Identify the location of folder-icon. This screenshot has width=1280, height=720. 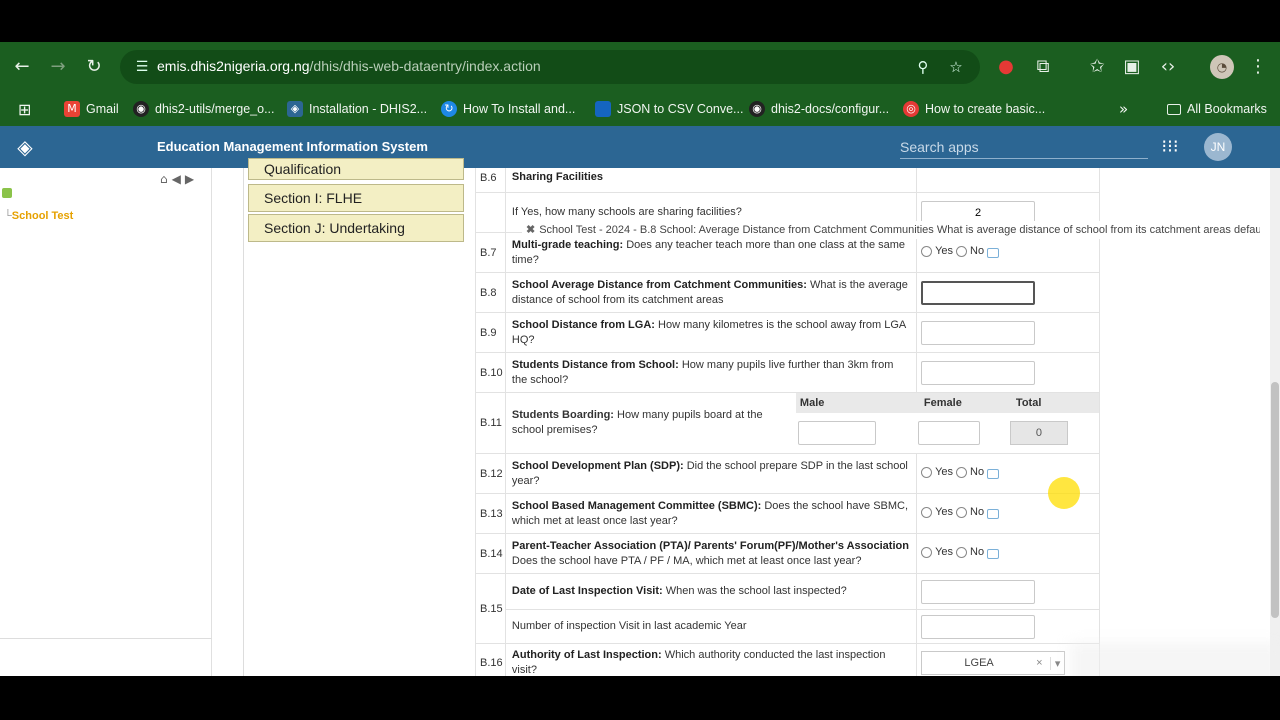
(1174, 109).